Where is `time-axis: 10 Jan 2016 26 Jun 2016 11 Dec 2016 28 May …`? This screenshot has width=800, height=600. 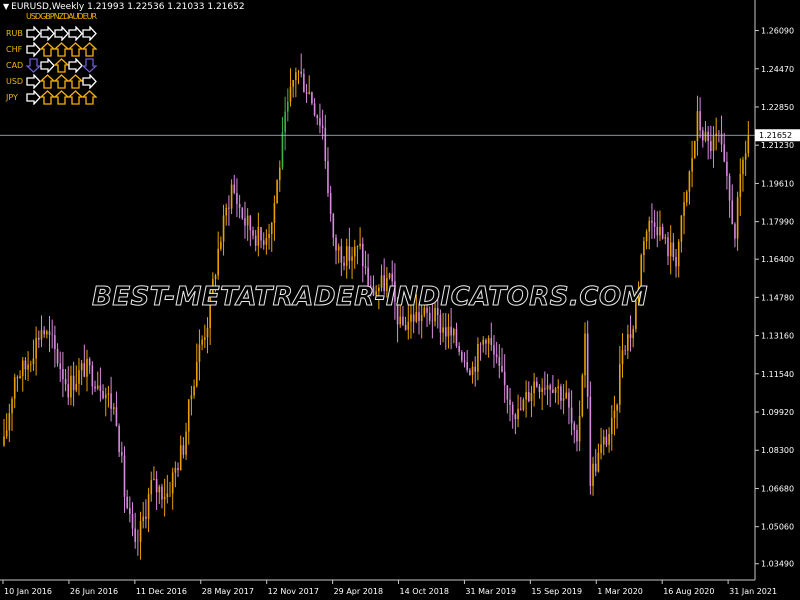
time-axis: 10 Jan 2016 26 Jun 2016 11 Dec 2016 28 May … is located at coordinates (388, 587).